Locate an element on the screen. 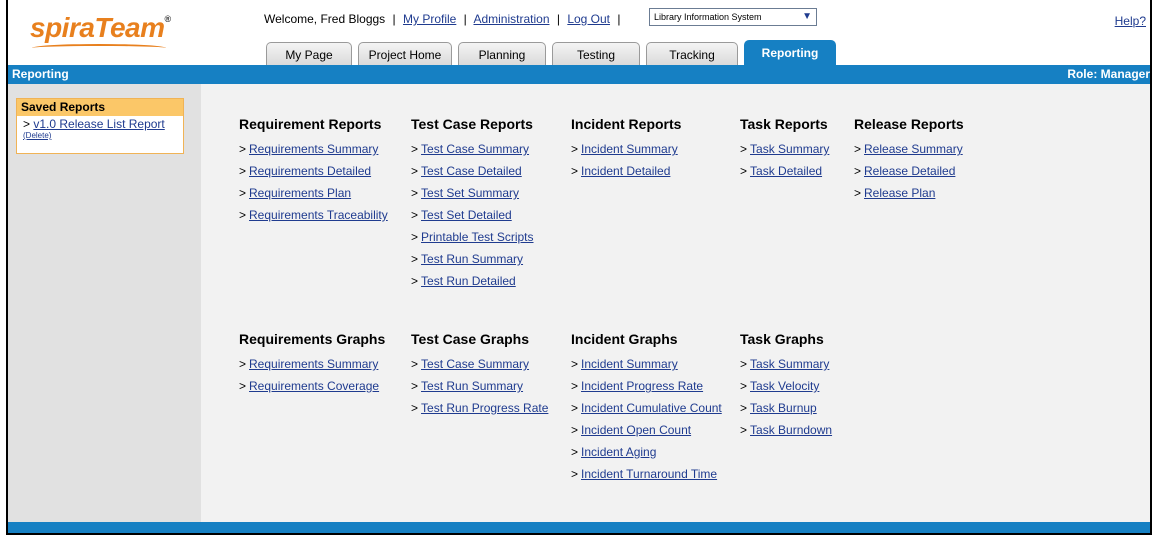  role-label: Role: Manager is located at coordinates (1108, 74).